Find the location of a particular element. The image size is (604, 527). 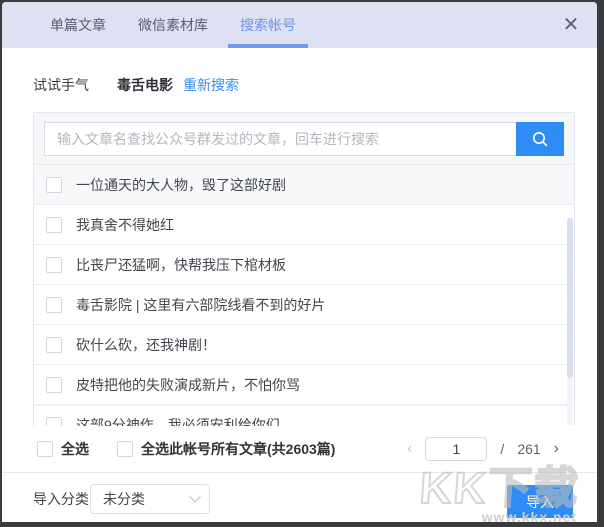

article-title: 我真舍不得她红 is located at coordinates (125, 224).